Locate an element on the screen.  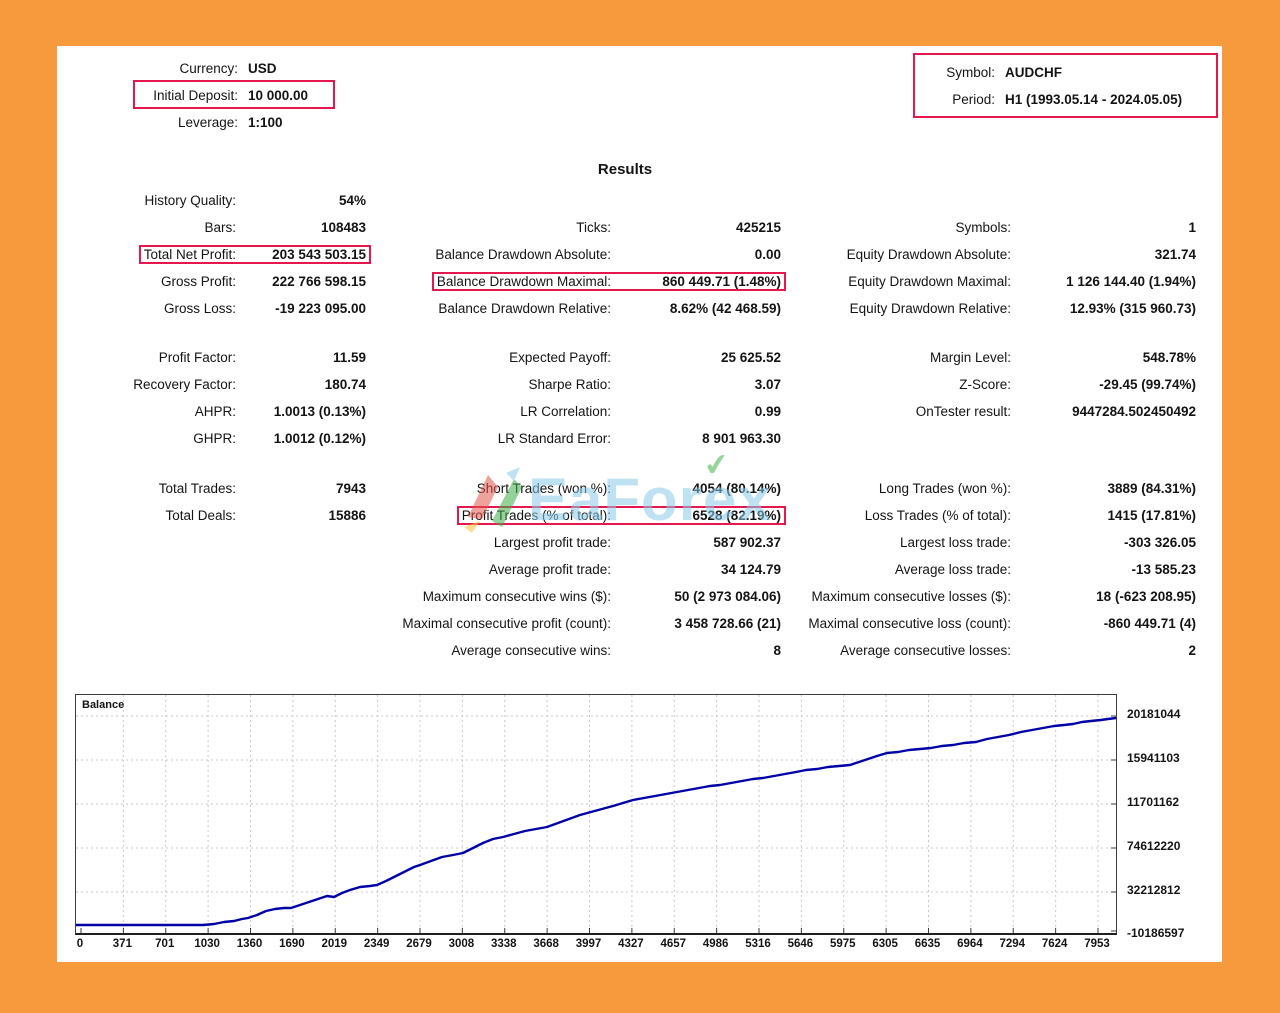
stat-pair: LR Standard Error: 8 901 963.30 is located at coordinates (639, 438).